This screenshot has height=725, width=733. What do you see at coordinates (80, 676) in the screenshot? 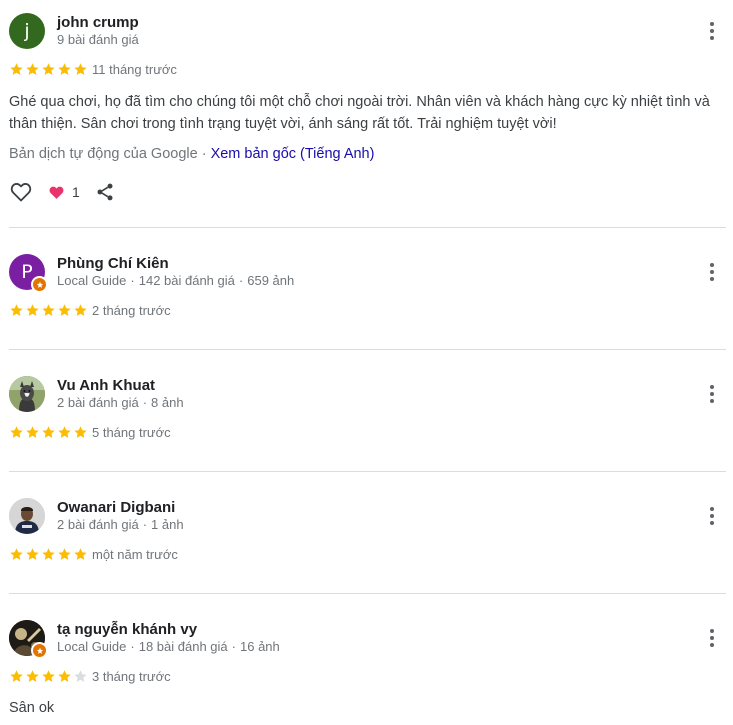
I see `star-empty-icon` at bounding box center [80, 676].